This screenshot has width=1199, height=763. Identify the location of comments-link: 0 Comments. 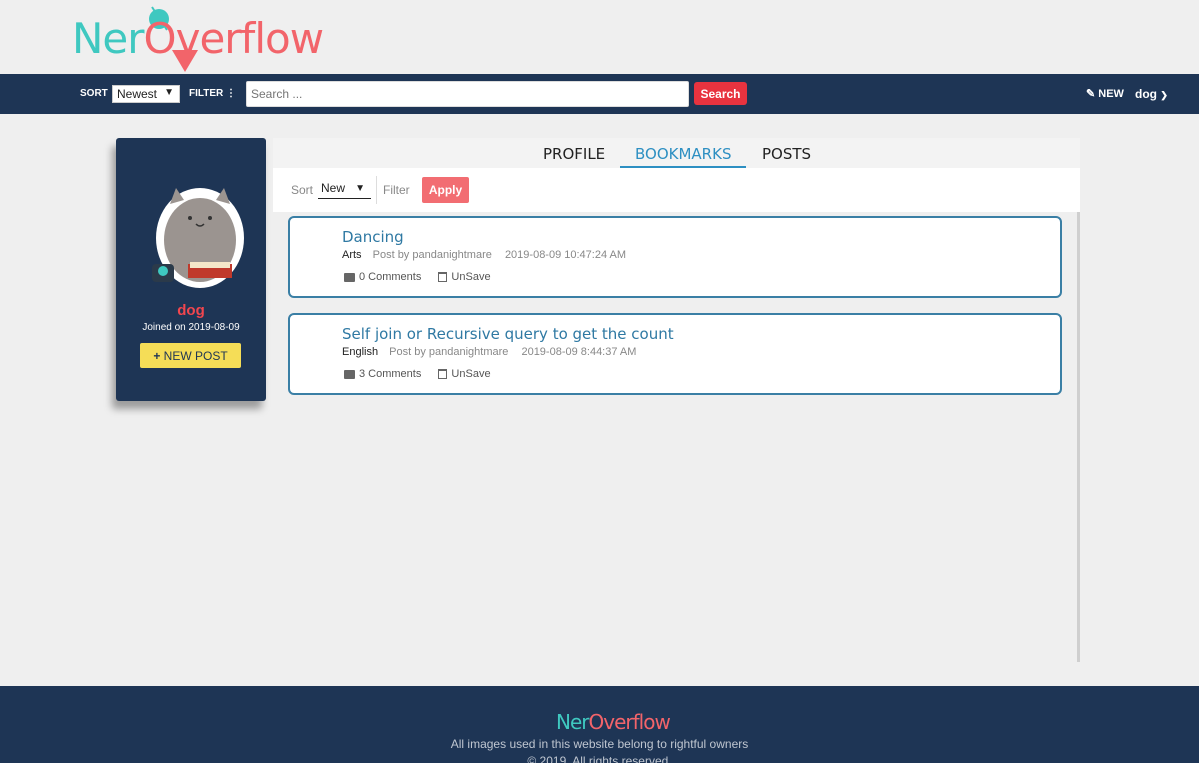
(390, 277).